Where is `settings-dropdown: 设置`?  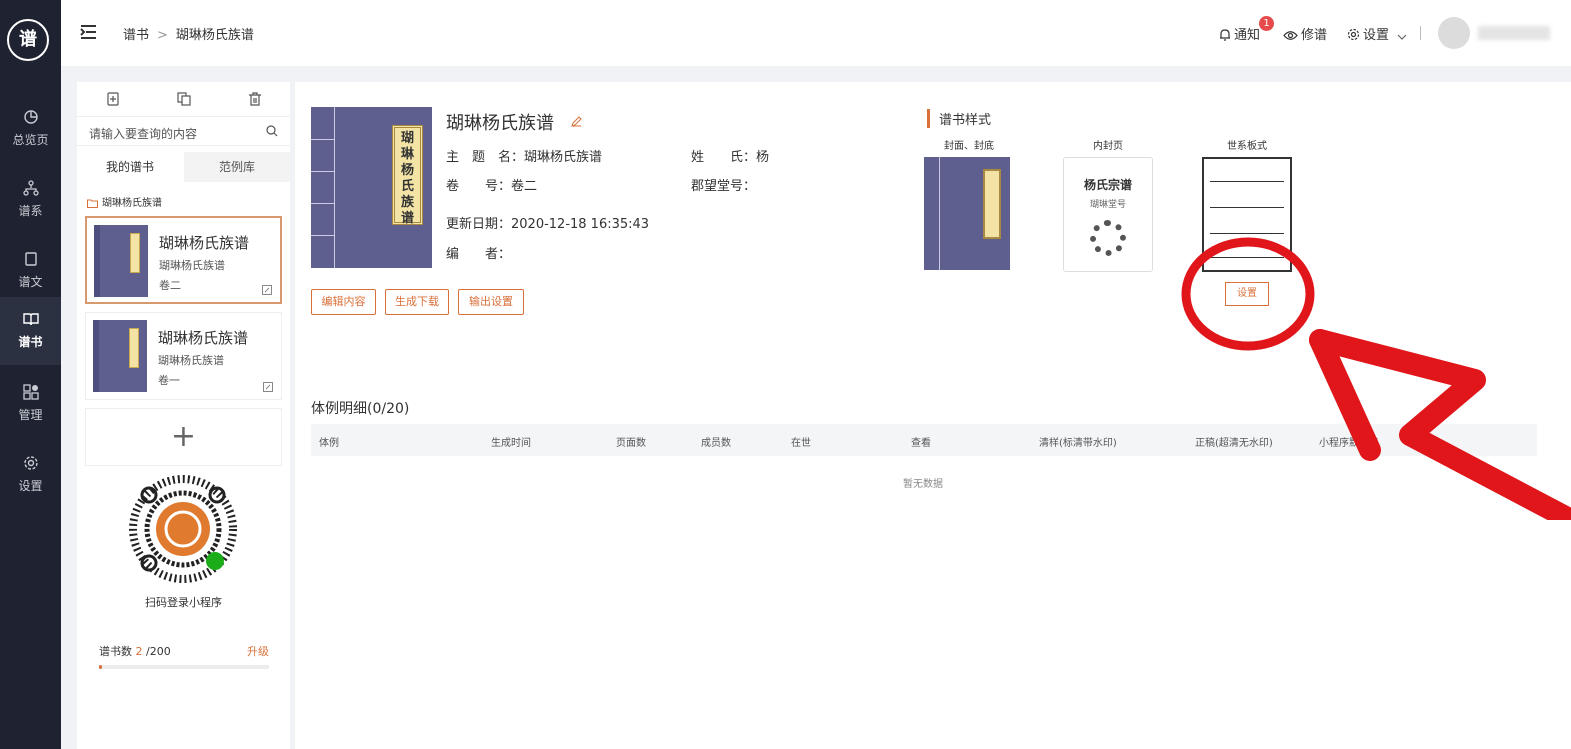
settings-dropdown: 设置 is located at coordinates (1378, 33).